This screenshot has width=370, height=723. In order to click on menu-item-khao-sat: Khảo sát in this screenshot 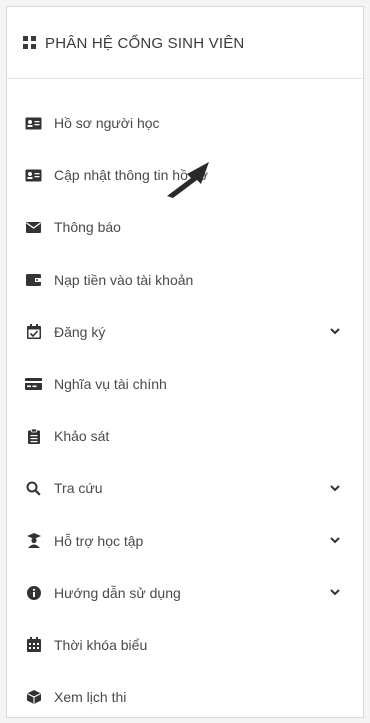, I will do `click(185, 436)`.